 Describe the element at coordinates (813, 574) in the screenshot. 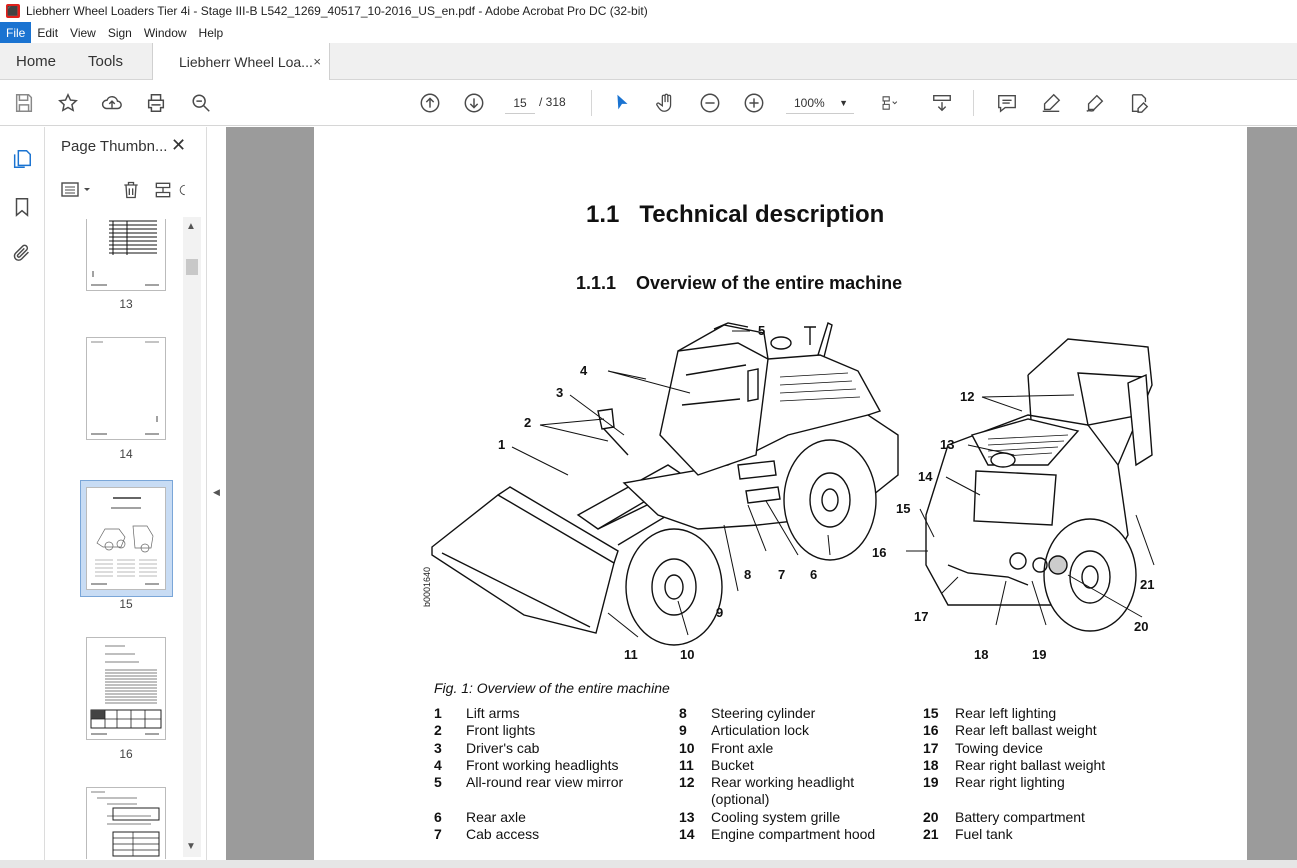

I see `callout-label: 6` at that location.